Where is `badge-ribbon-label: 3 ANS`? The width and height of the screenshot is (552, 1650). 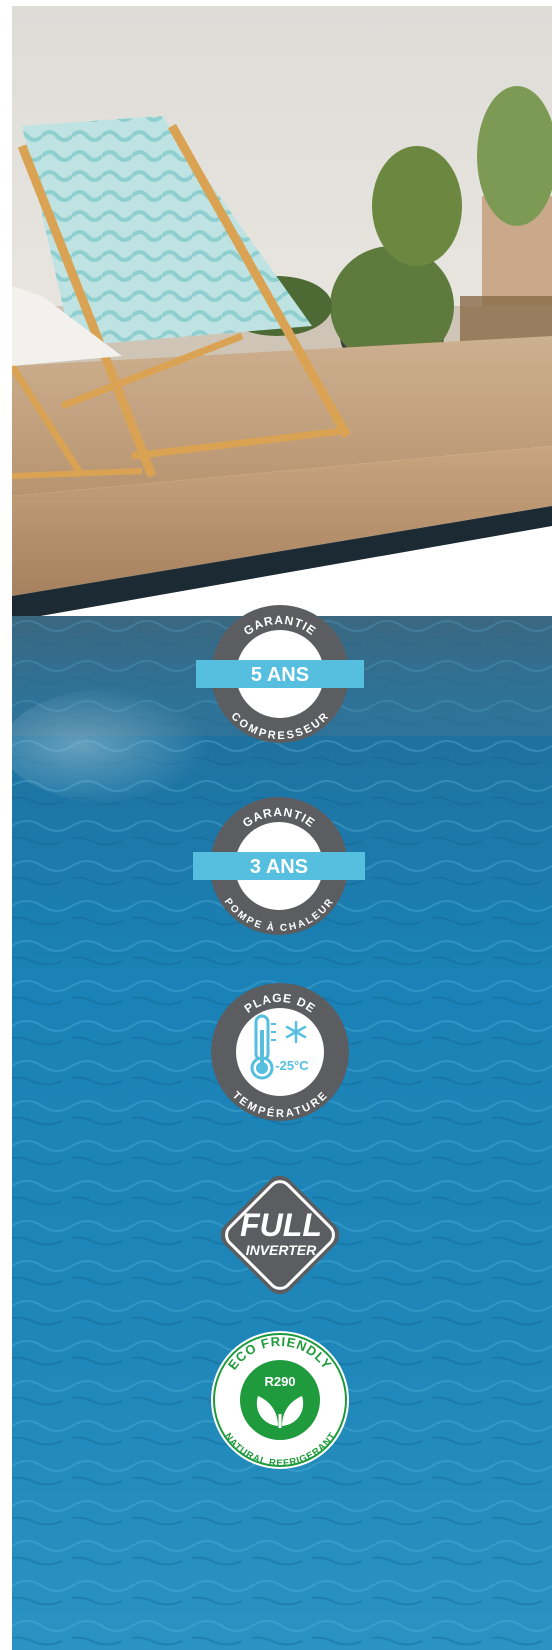 badge-ribbon-label: 3 ANS is located at coordinates (279, 867).